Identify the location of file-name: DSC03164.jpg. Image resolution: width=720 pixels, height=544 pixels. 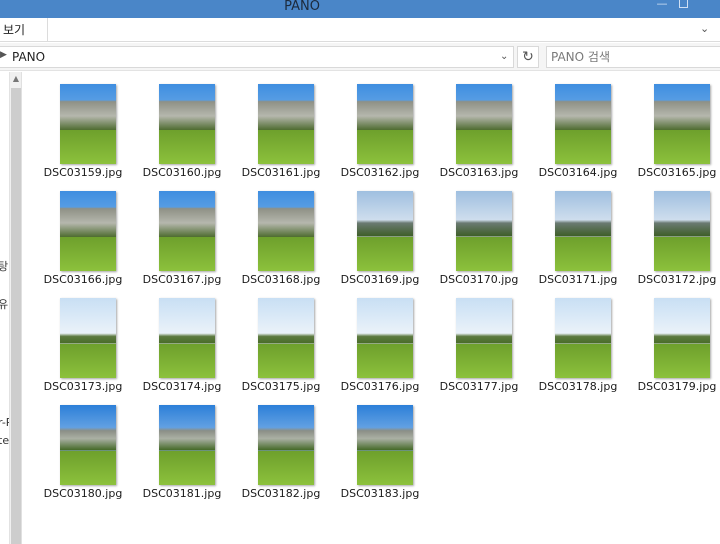
(578, 172).